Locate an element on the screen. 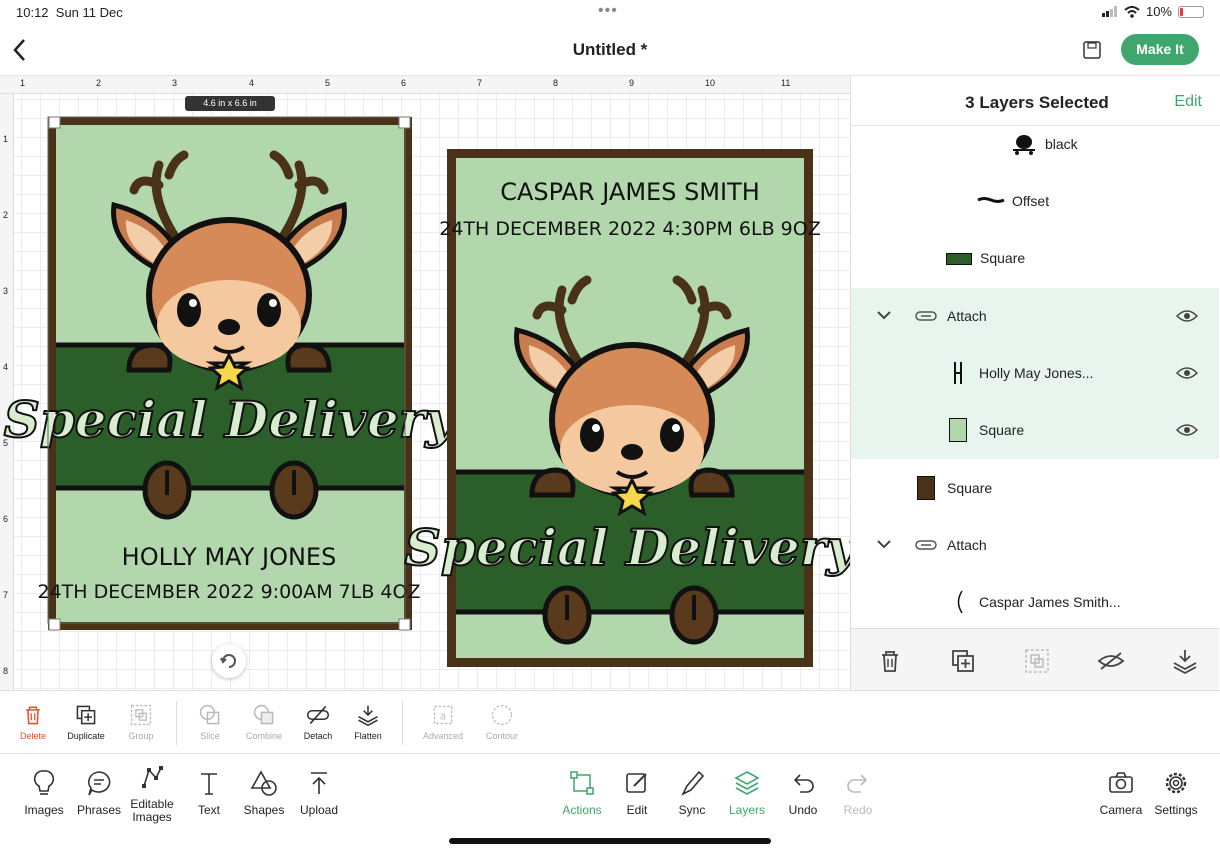 The height and width of the screenshot is (853, 1220). contour-button: Contour is located at coordinates (502, 722).